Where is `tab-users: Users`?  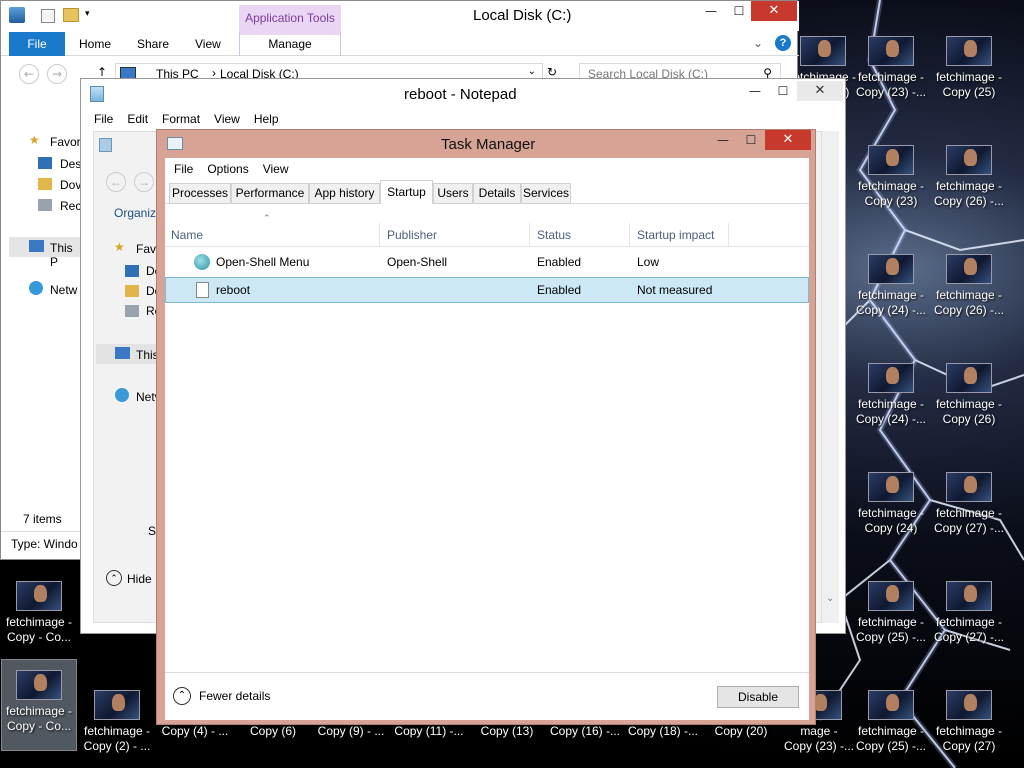
tab-users: Users is located at coordinates (453, 193).